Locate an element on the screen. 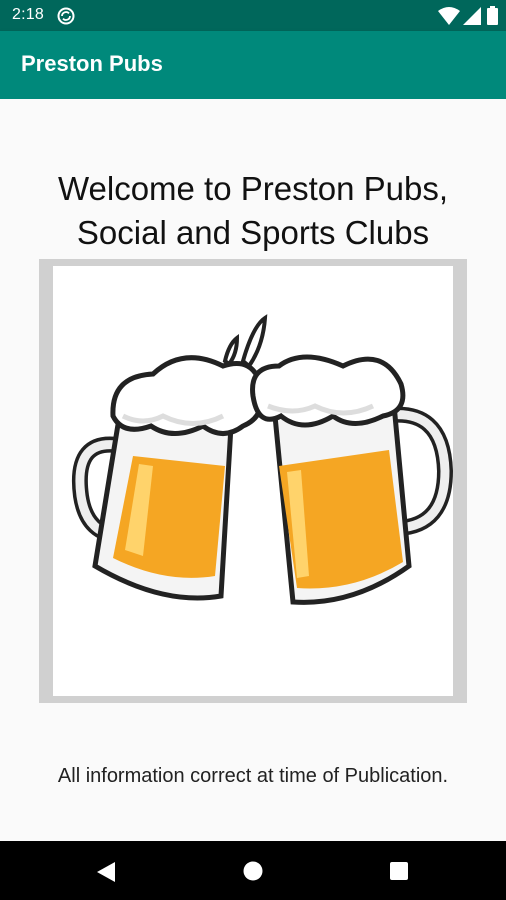  welcome-line-2: Social and Sports Clubs is located at coordinates (253, 232).